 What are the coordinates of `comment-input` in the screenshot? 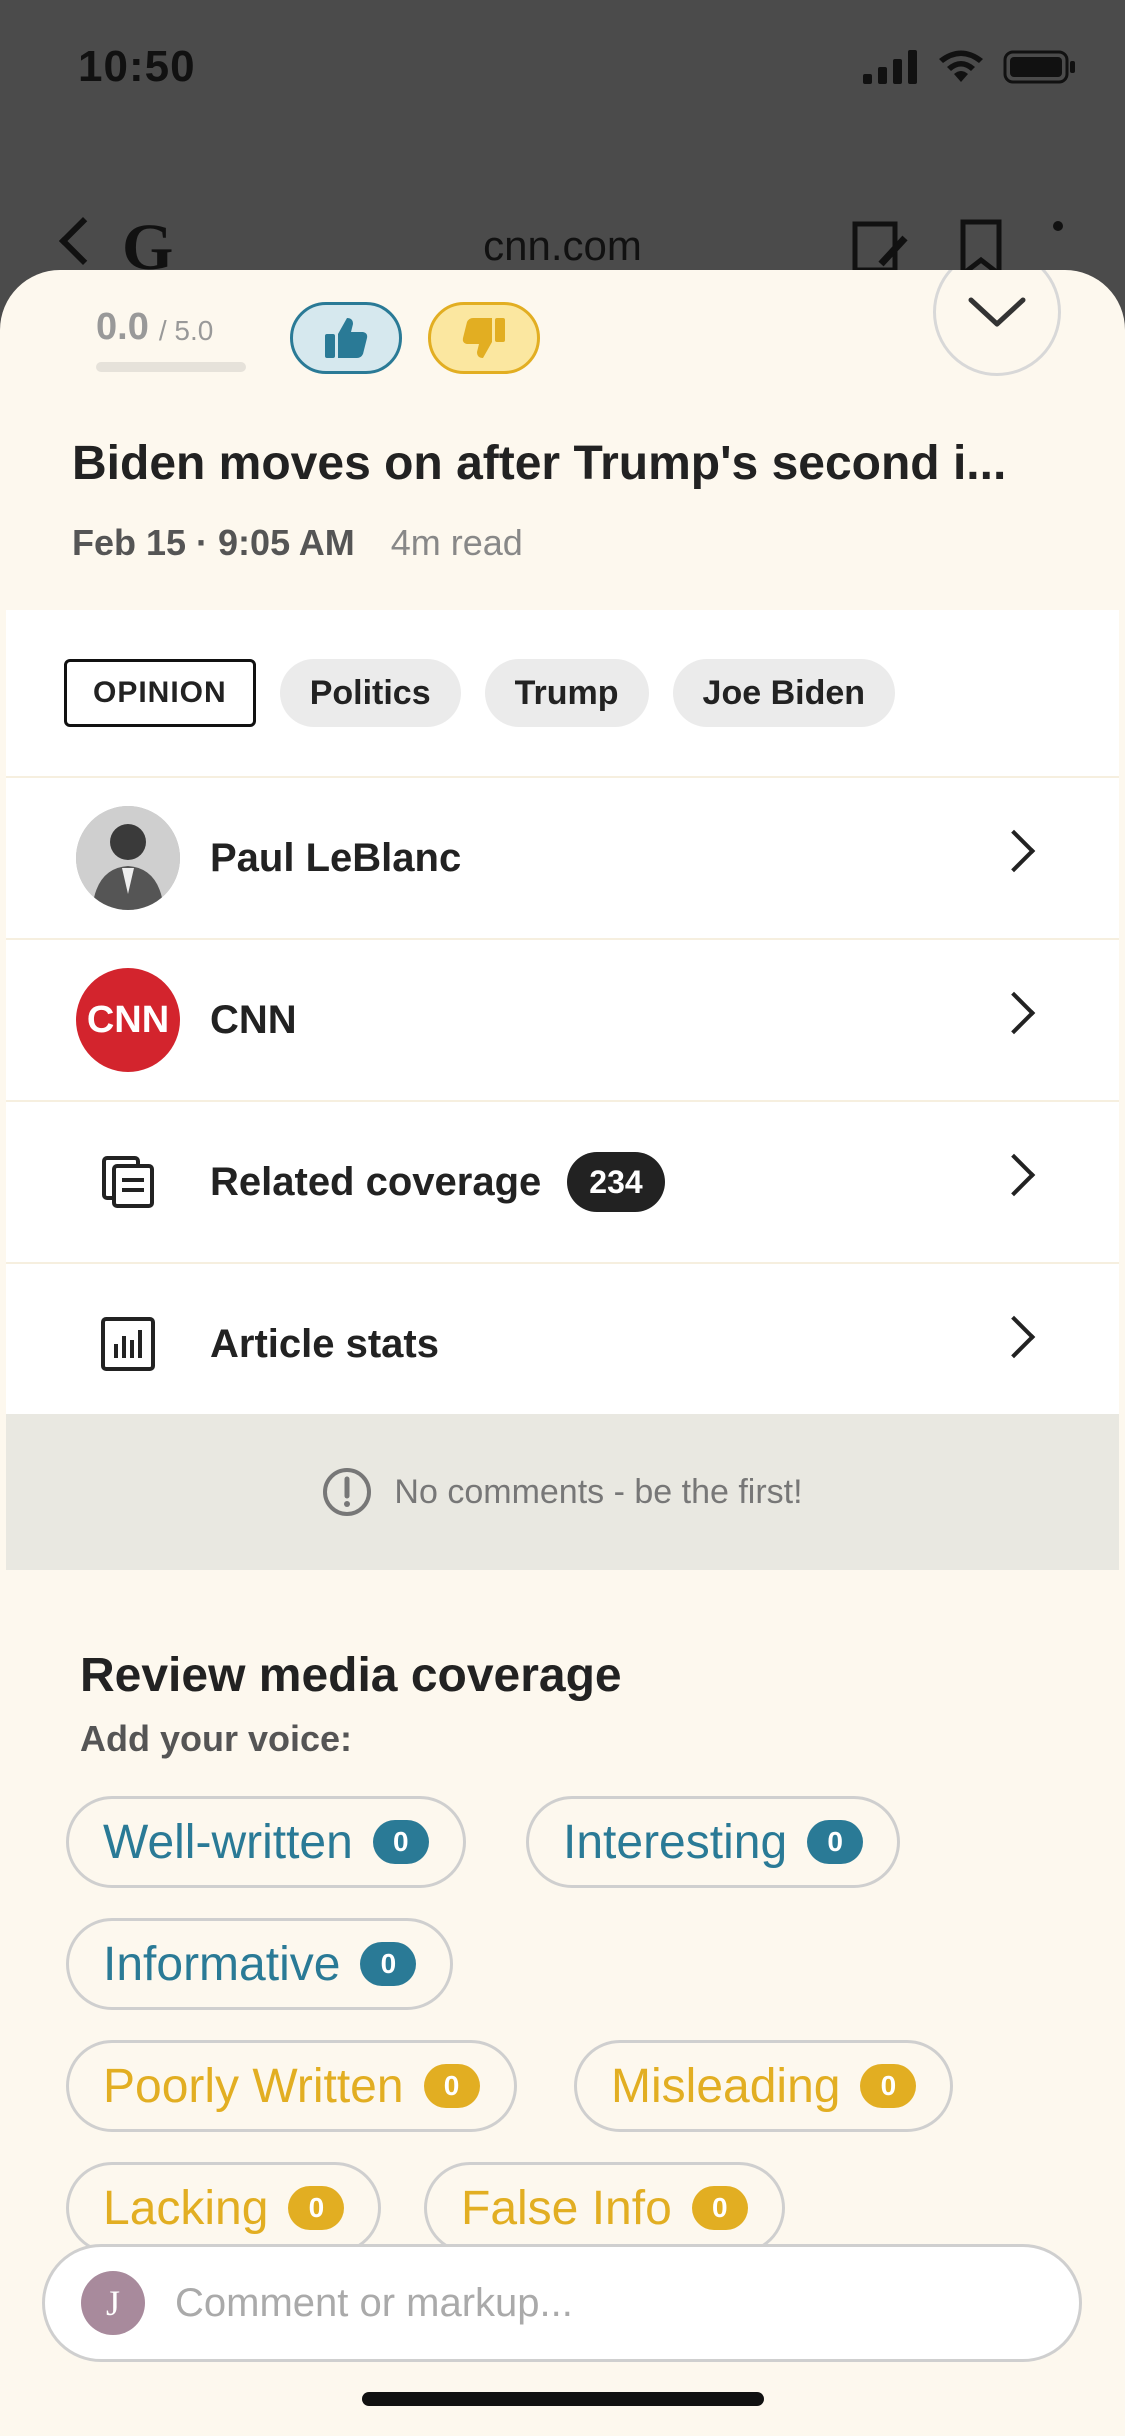 It's located at (605, 2303).